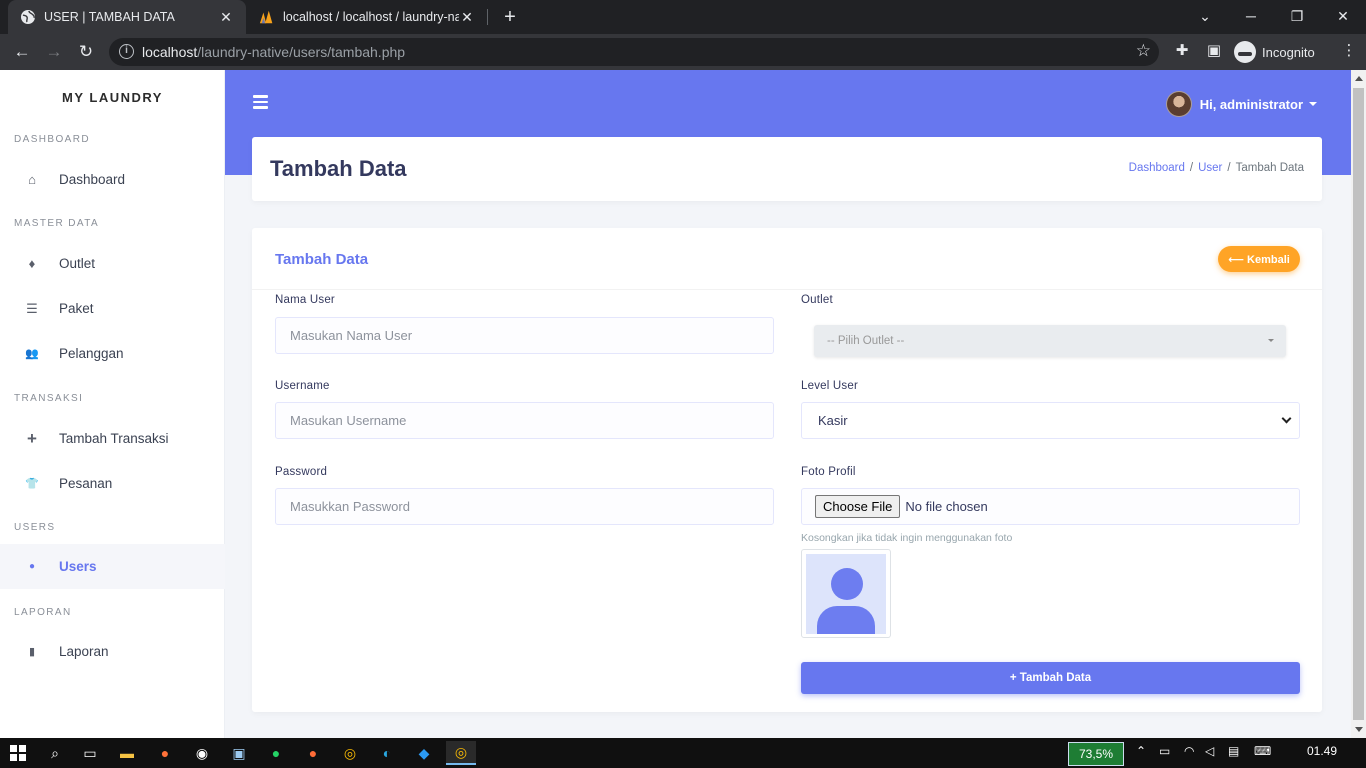 The width and height of the screenshot is (1366, 768). Describe the element at coordinates (829, 386) in the screenshot. I see `level-user-label: Level User` at that location.